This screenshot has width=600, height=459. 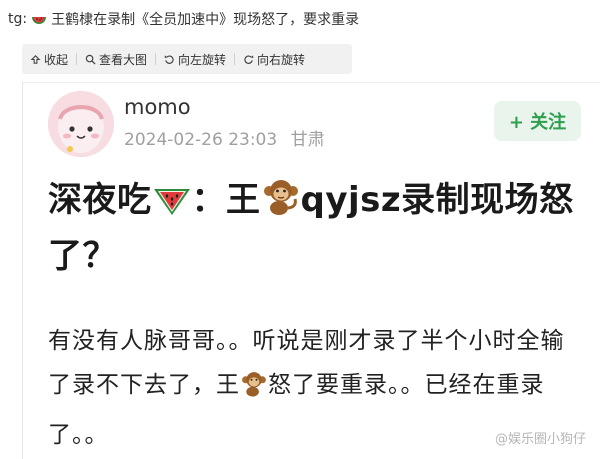 I want to click on rotate-left-button: 向左旋转, so click(x=195, y=59).